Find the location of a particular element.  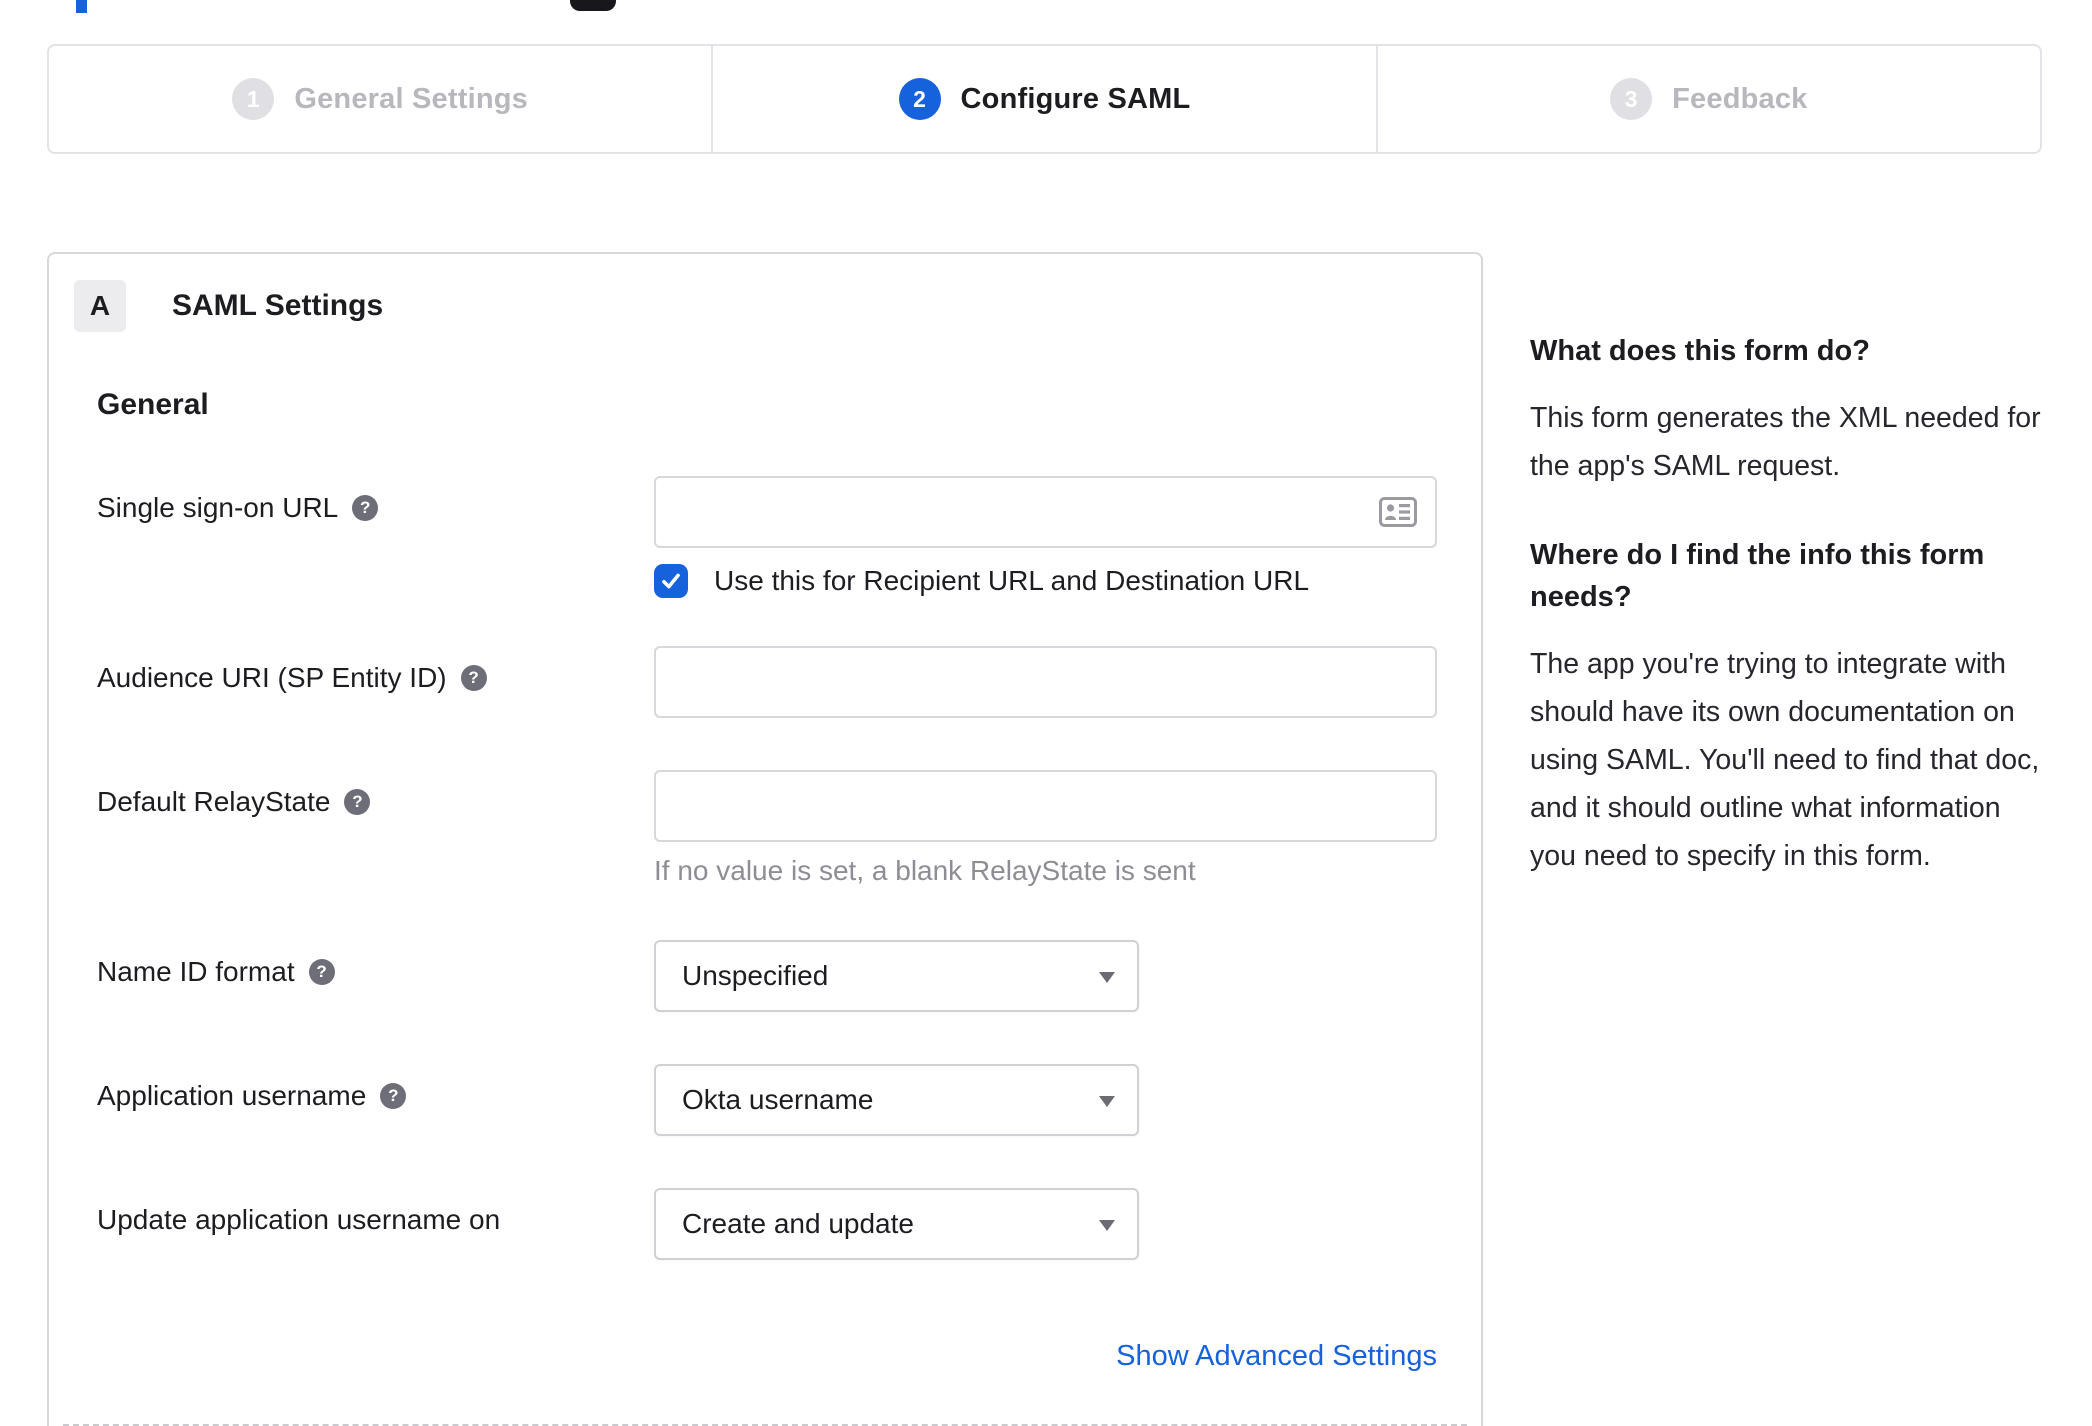

field-row-app-username: Application username ? Okta username is located at coordinates (789, 1100).